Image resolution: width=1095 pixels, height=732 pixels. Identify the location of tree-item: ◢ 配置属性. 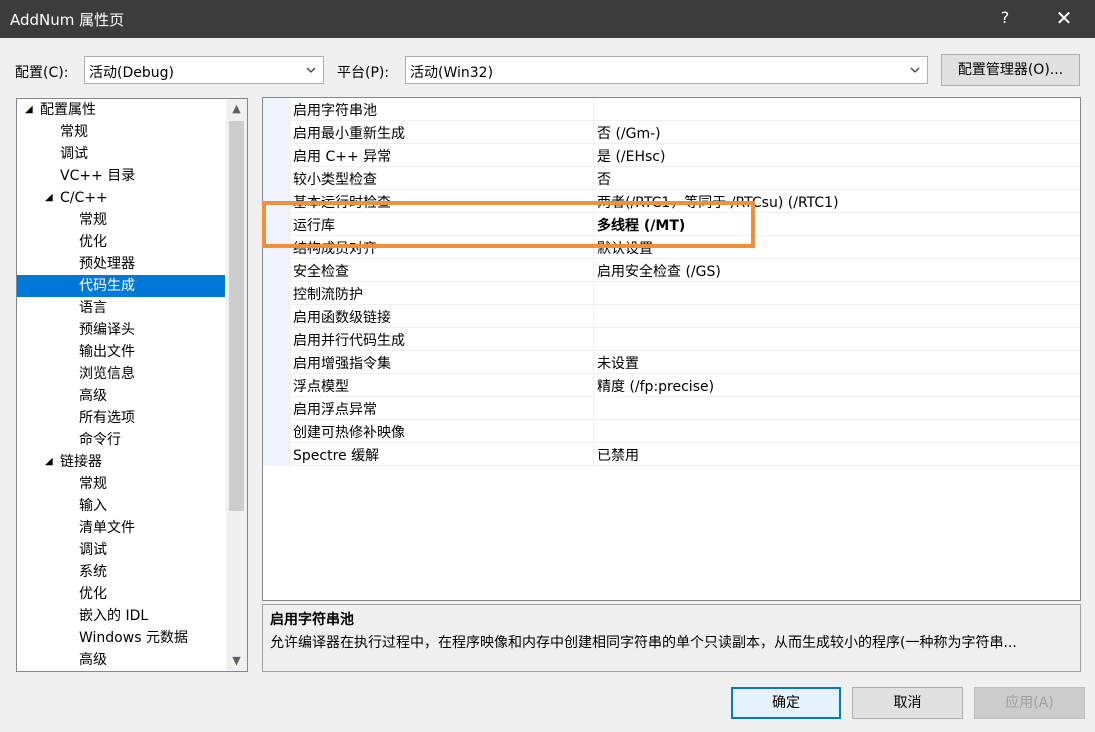
(121, 110).